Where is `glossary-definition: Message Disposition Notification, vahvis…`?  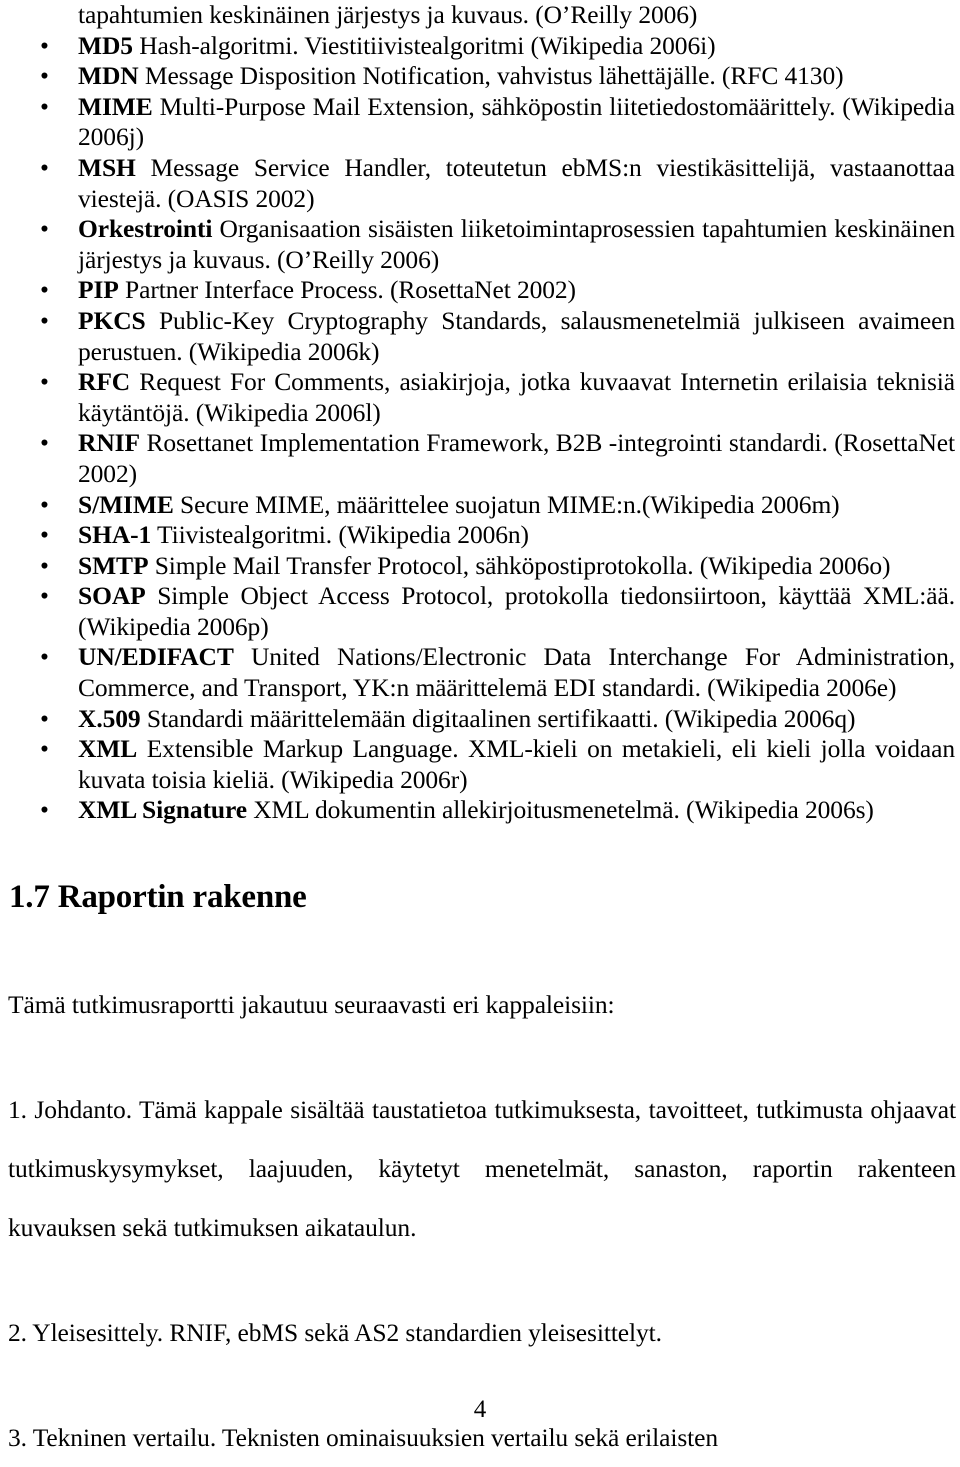 glossary-definition: Message Disposition Notification, vahvis… is located at coordinates (491, 76).